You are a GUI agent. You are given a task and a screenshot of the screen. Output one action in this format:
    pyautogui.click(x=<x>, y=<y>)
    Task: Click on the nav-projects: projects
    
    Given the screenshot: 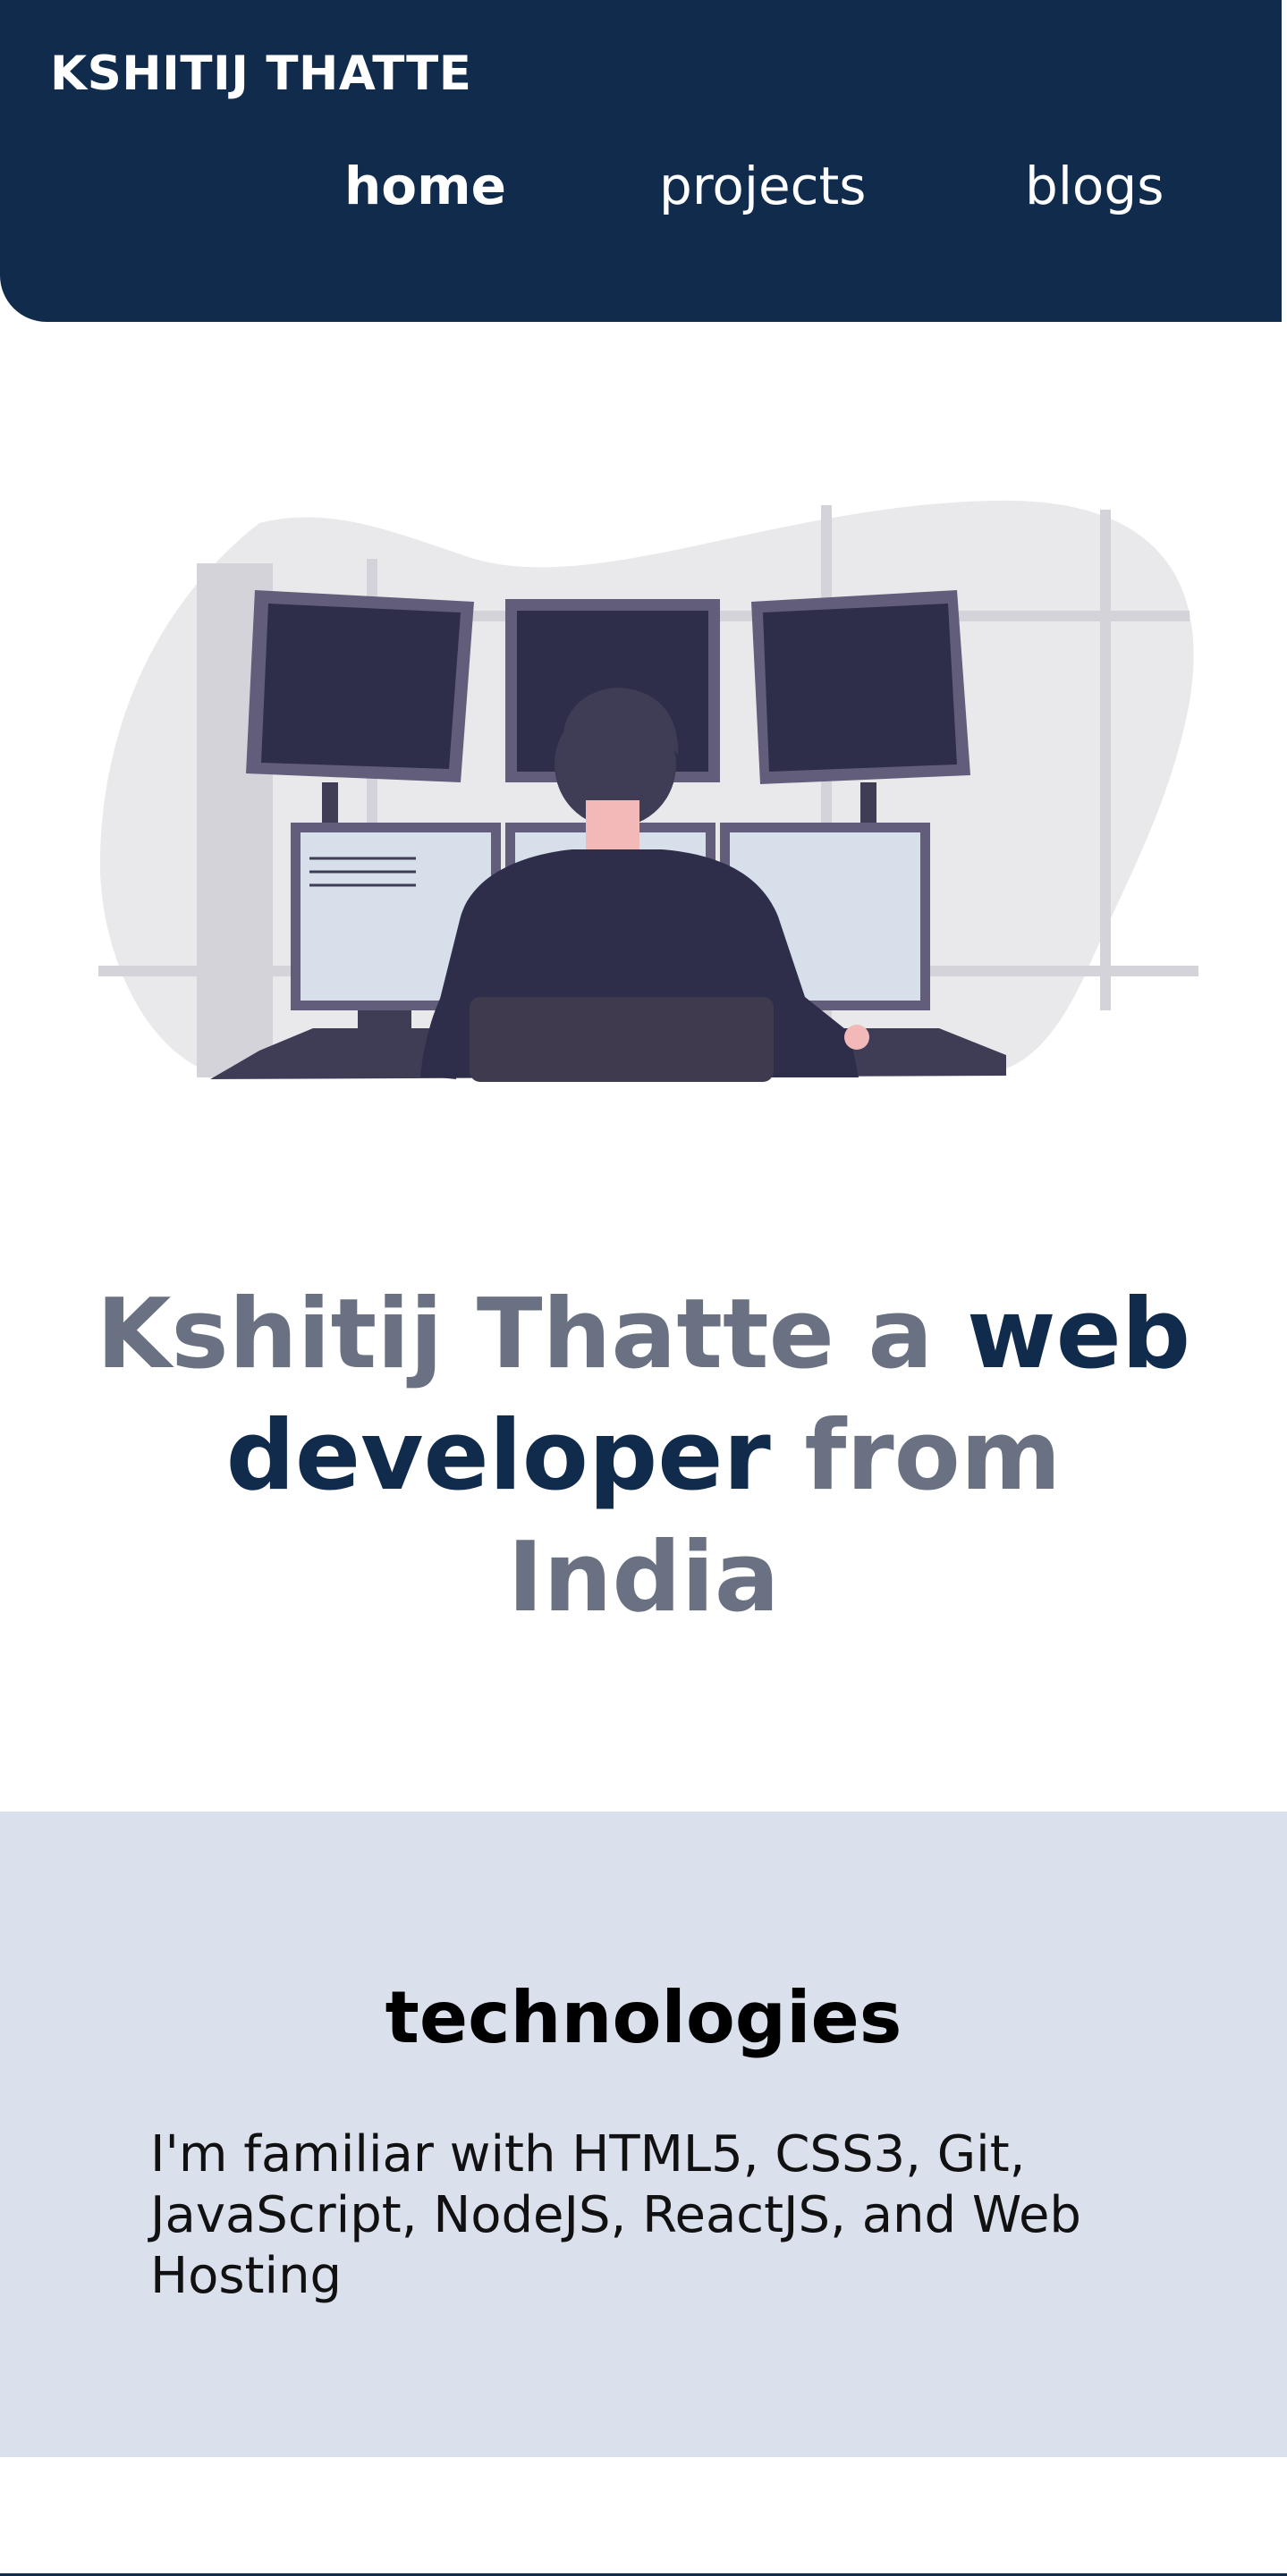 What is the action you would take?
    pyautogui.click(x=763, y=186)
    